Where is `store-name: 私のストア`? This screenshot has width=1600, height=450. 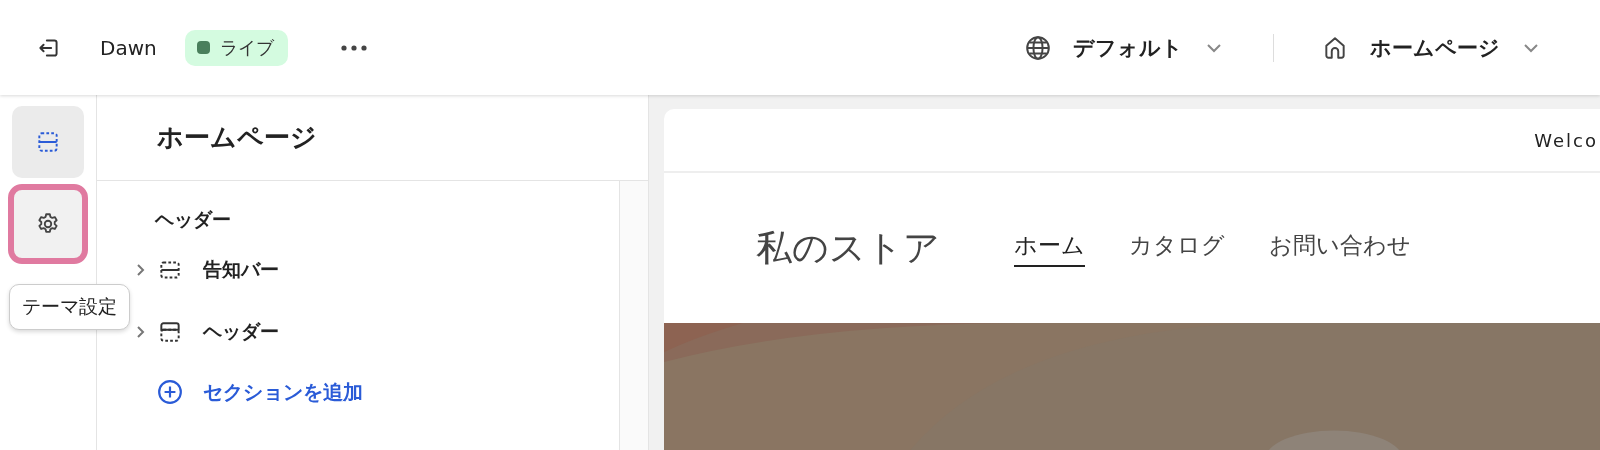
store-name: 私のストア is located at coordinates (848, 247).